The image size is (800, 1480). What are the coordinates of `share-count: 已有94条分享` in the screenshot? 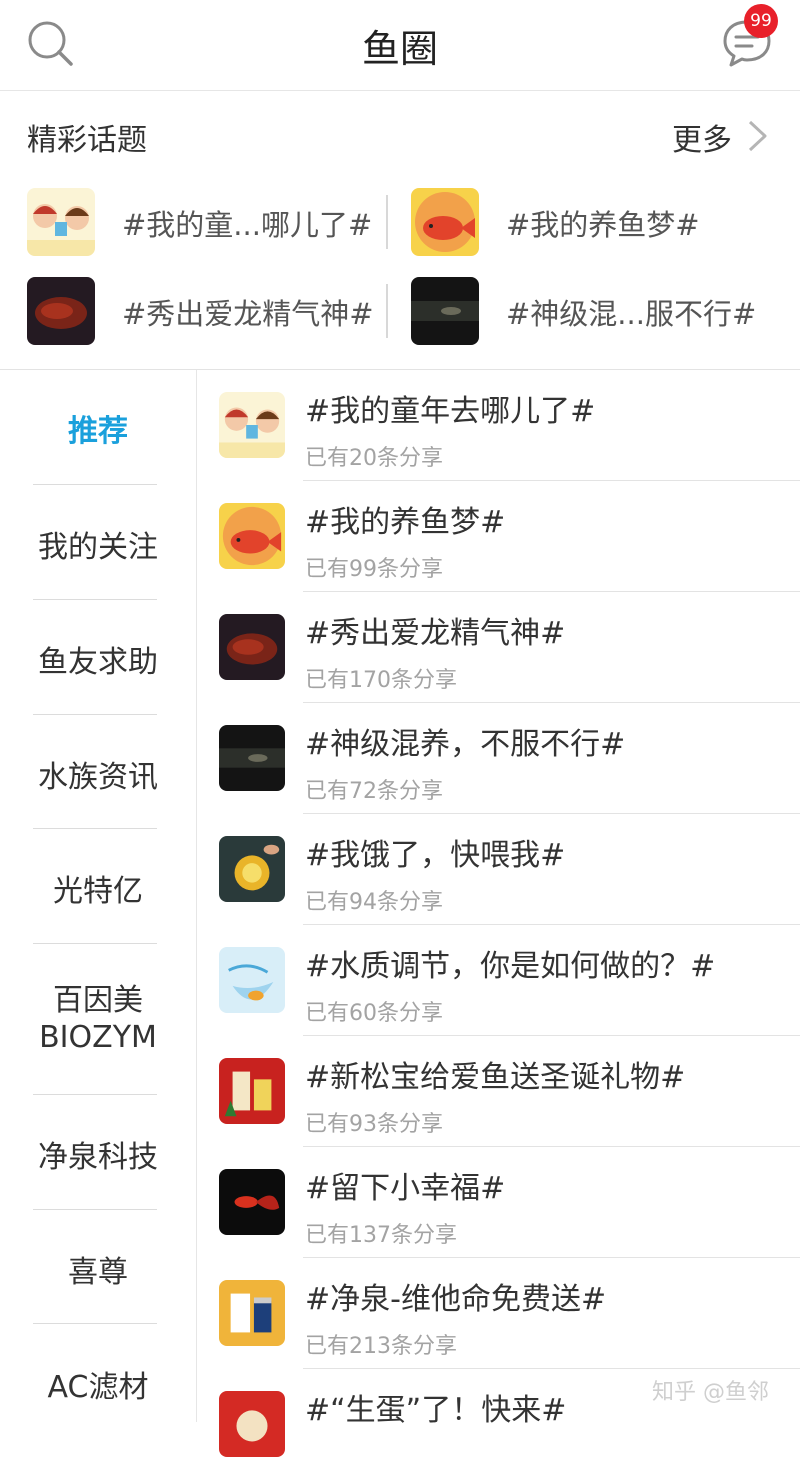 It's located at (374, 902).